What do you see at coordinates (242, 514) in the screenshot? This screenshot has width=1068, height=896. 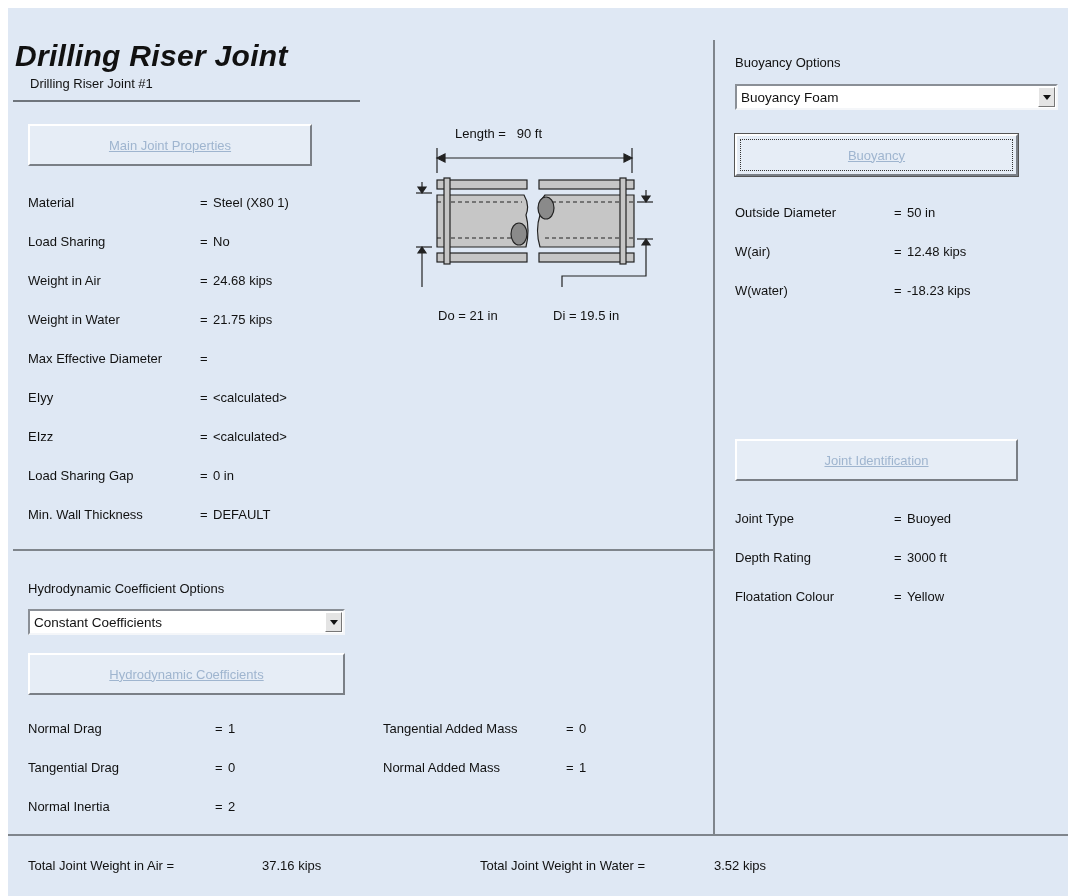 I see `property-value: DEFAULT` at bounding box center [242, 514].